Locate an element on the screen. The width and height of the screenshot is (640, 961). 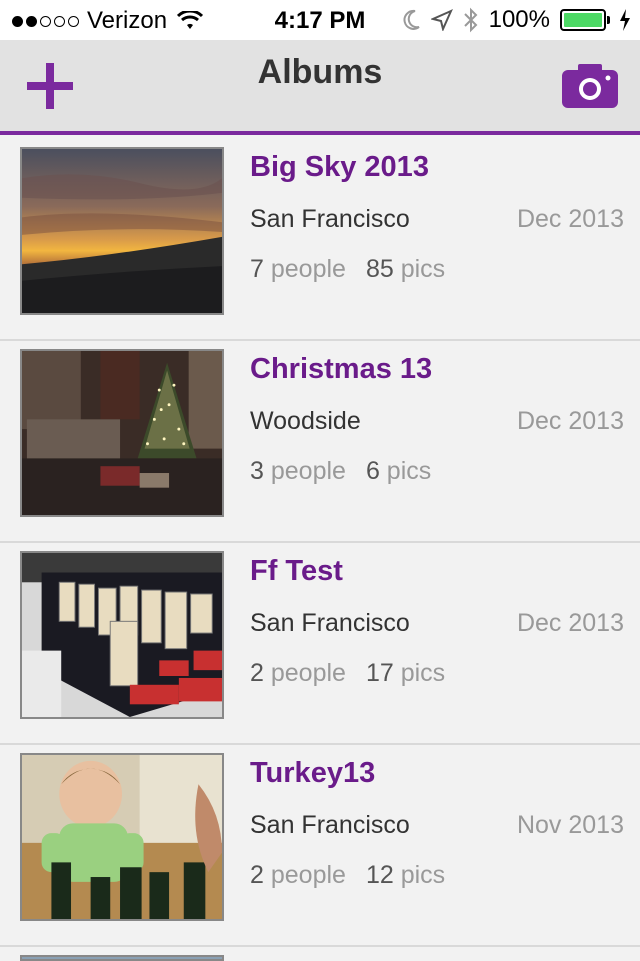
charging-bolt-icon is located at coordinates (625, 20).